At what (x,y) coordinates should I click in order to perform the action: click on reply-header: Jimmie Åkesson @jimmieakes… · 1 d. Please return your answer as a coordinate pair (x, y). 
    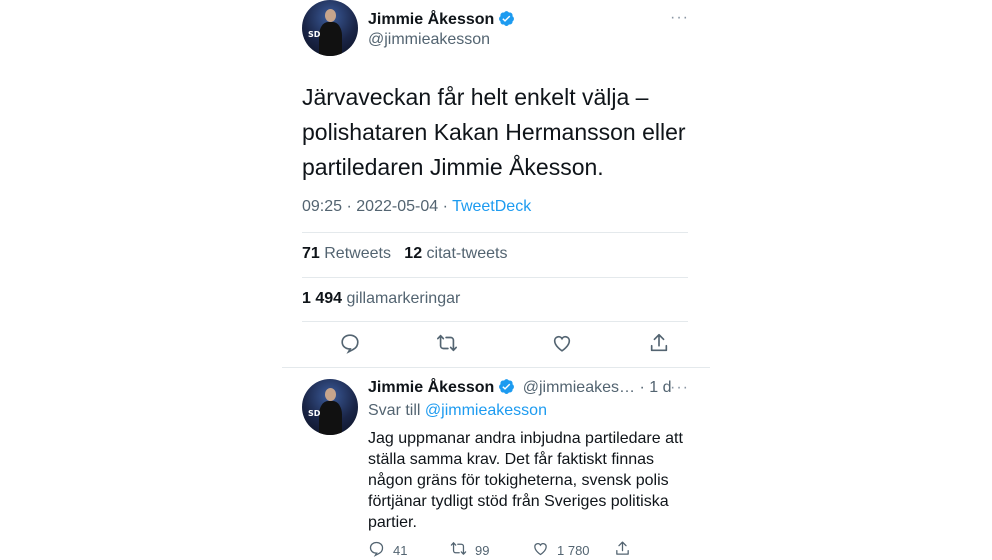
    Looking at the image, I should click on (519, 389).